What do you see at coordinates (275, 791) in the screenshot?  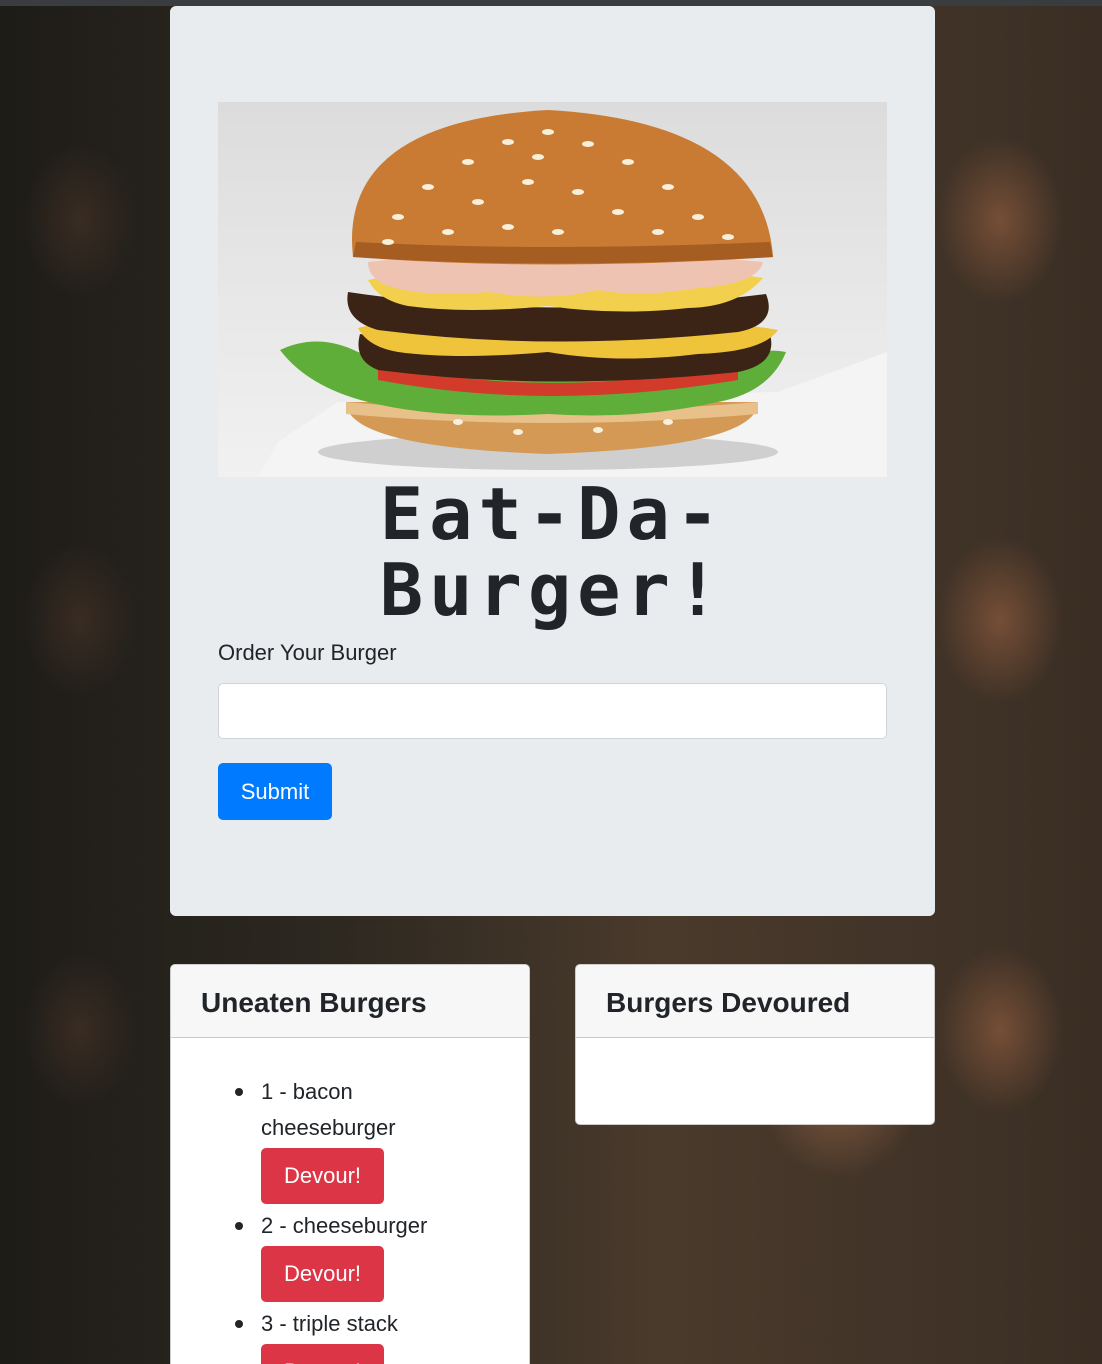 I see `submit-button: Submit` at bounding box center [275, 791].